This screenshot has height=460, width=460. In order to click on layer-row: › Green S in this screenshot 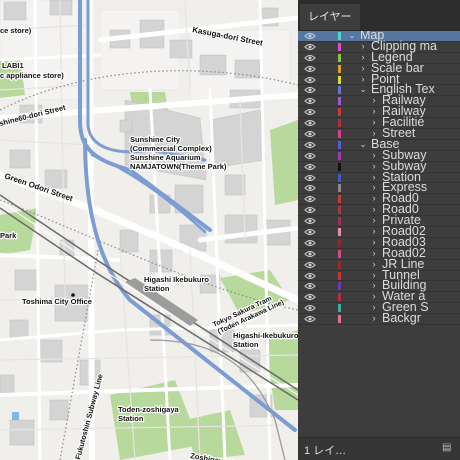, I will do `click(379, 308)`.